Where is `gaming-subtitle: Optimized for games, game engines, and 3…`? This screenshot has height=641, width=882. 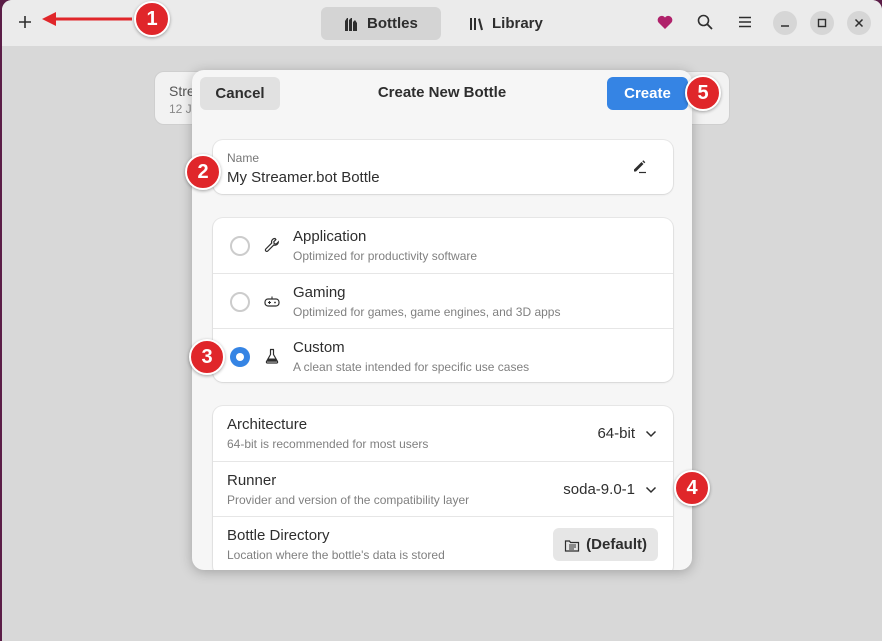
gaming-subtitle: Optimized for games, game engines, and 3… is located at coordinates (427, 312).